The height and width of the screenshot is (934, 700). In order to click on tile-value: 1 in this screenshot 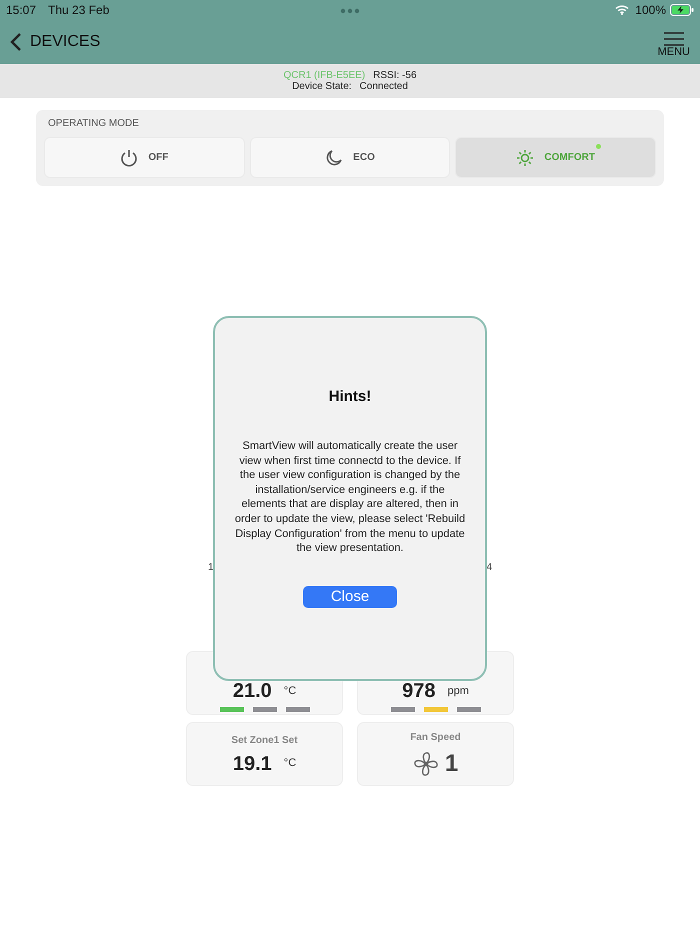, I will do `click(451, 764)`.